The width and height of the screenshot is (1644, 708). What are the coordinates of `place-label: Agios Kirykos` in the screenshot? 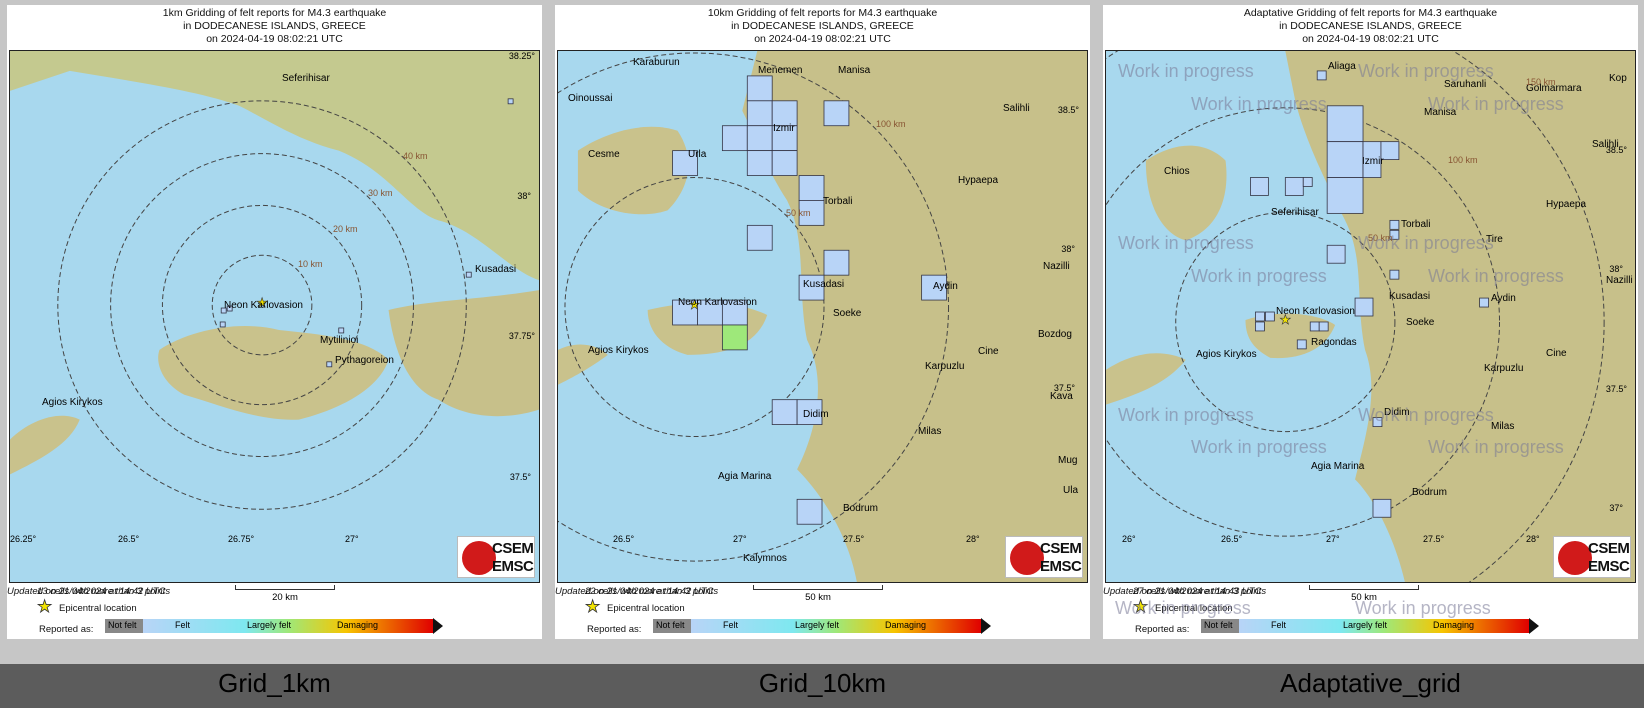 It's located at (618, 350).